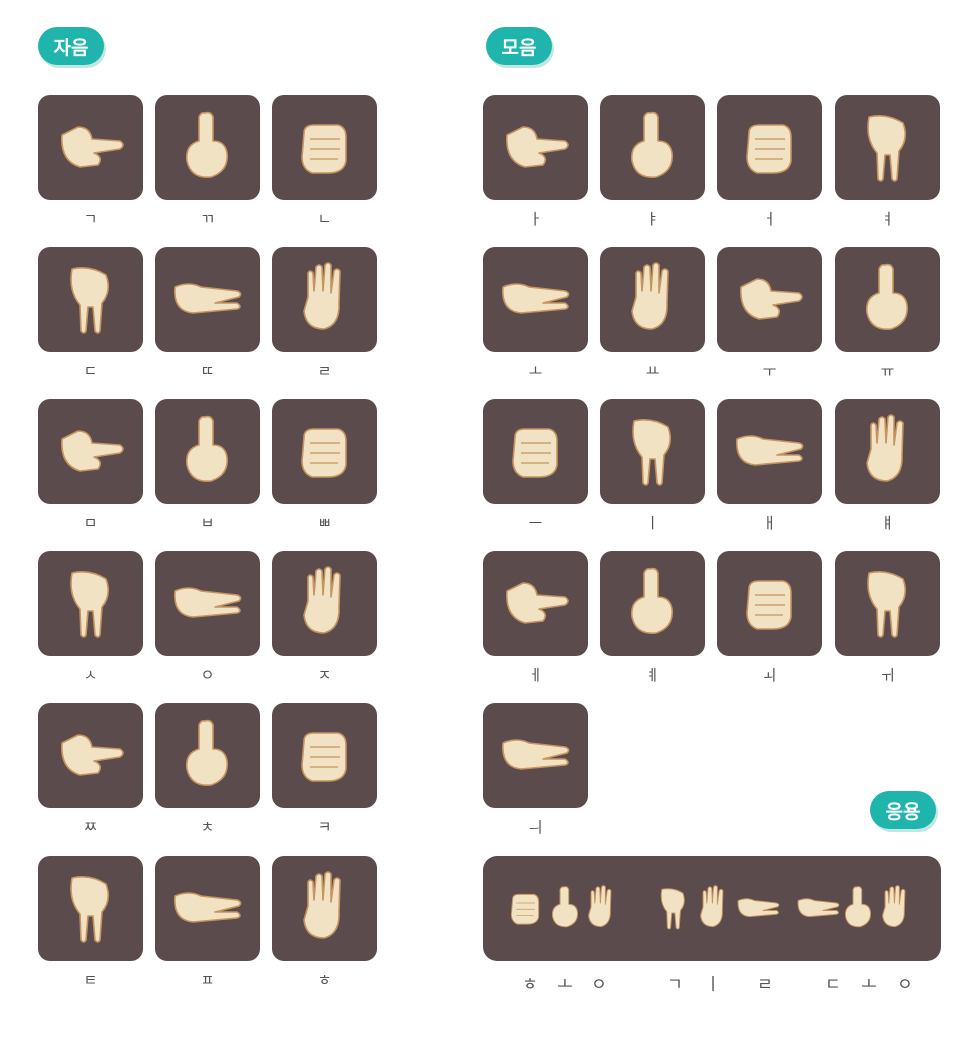 Image resolution: width=966 pixels, height=1043 pixels. What do you see at coordinates (207, 980) in the screenshot?
I see `consonant-label: ㅍ` at bounding box center [207, 980].